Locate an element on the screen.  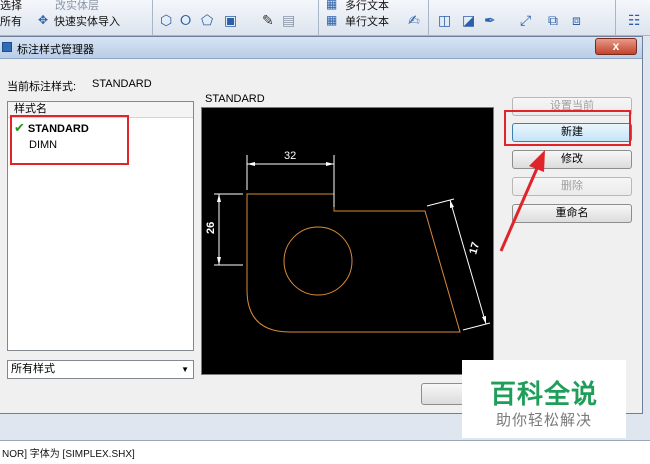
watermark: 百科全说 助你轻松解决 is located at coordinates (544, 399).